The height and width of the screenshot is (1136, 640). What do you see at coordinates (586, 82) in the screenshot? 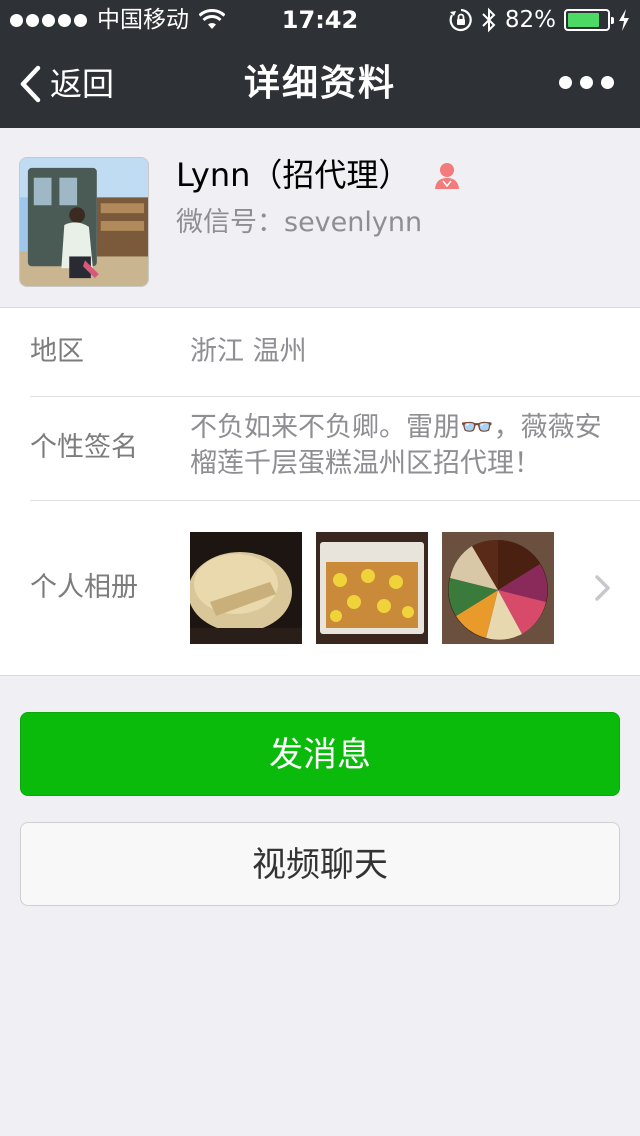
I see `more-dots-icon` at bounding box center [586, 82].